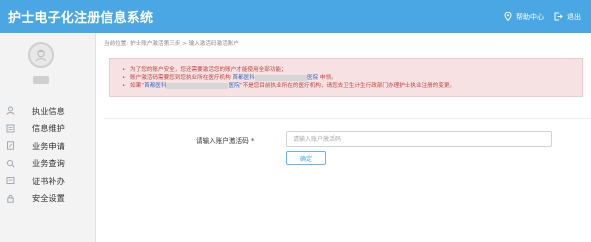 Image resolution: width=591 pixels, height=242 pixels. What do you see at coordinates (81, 18) in the screenshot?
I see `app-title: 护士电子化注册信息系统` at bounding box center [81, 18].